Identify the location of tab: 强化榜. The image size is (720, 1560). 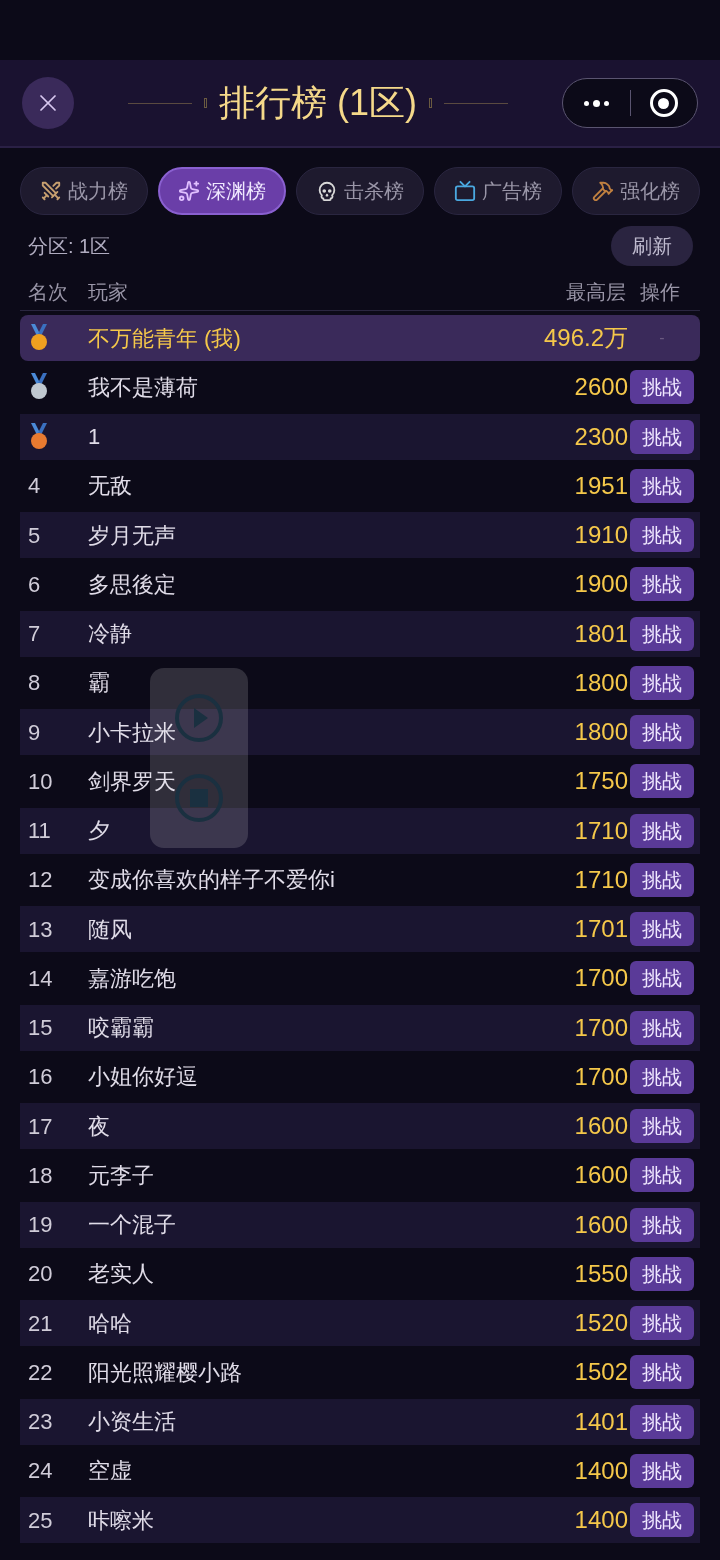
(636, 191).